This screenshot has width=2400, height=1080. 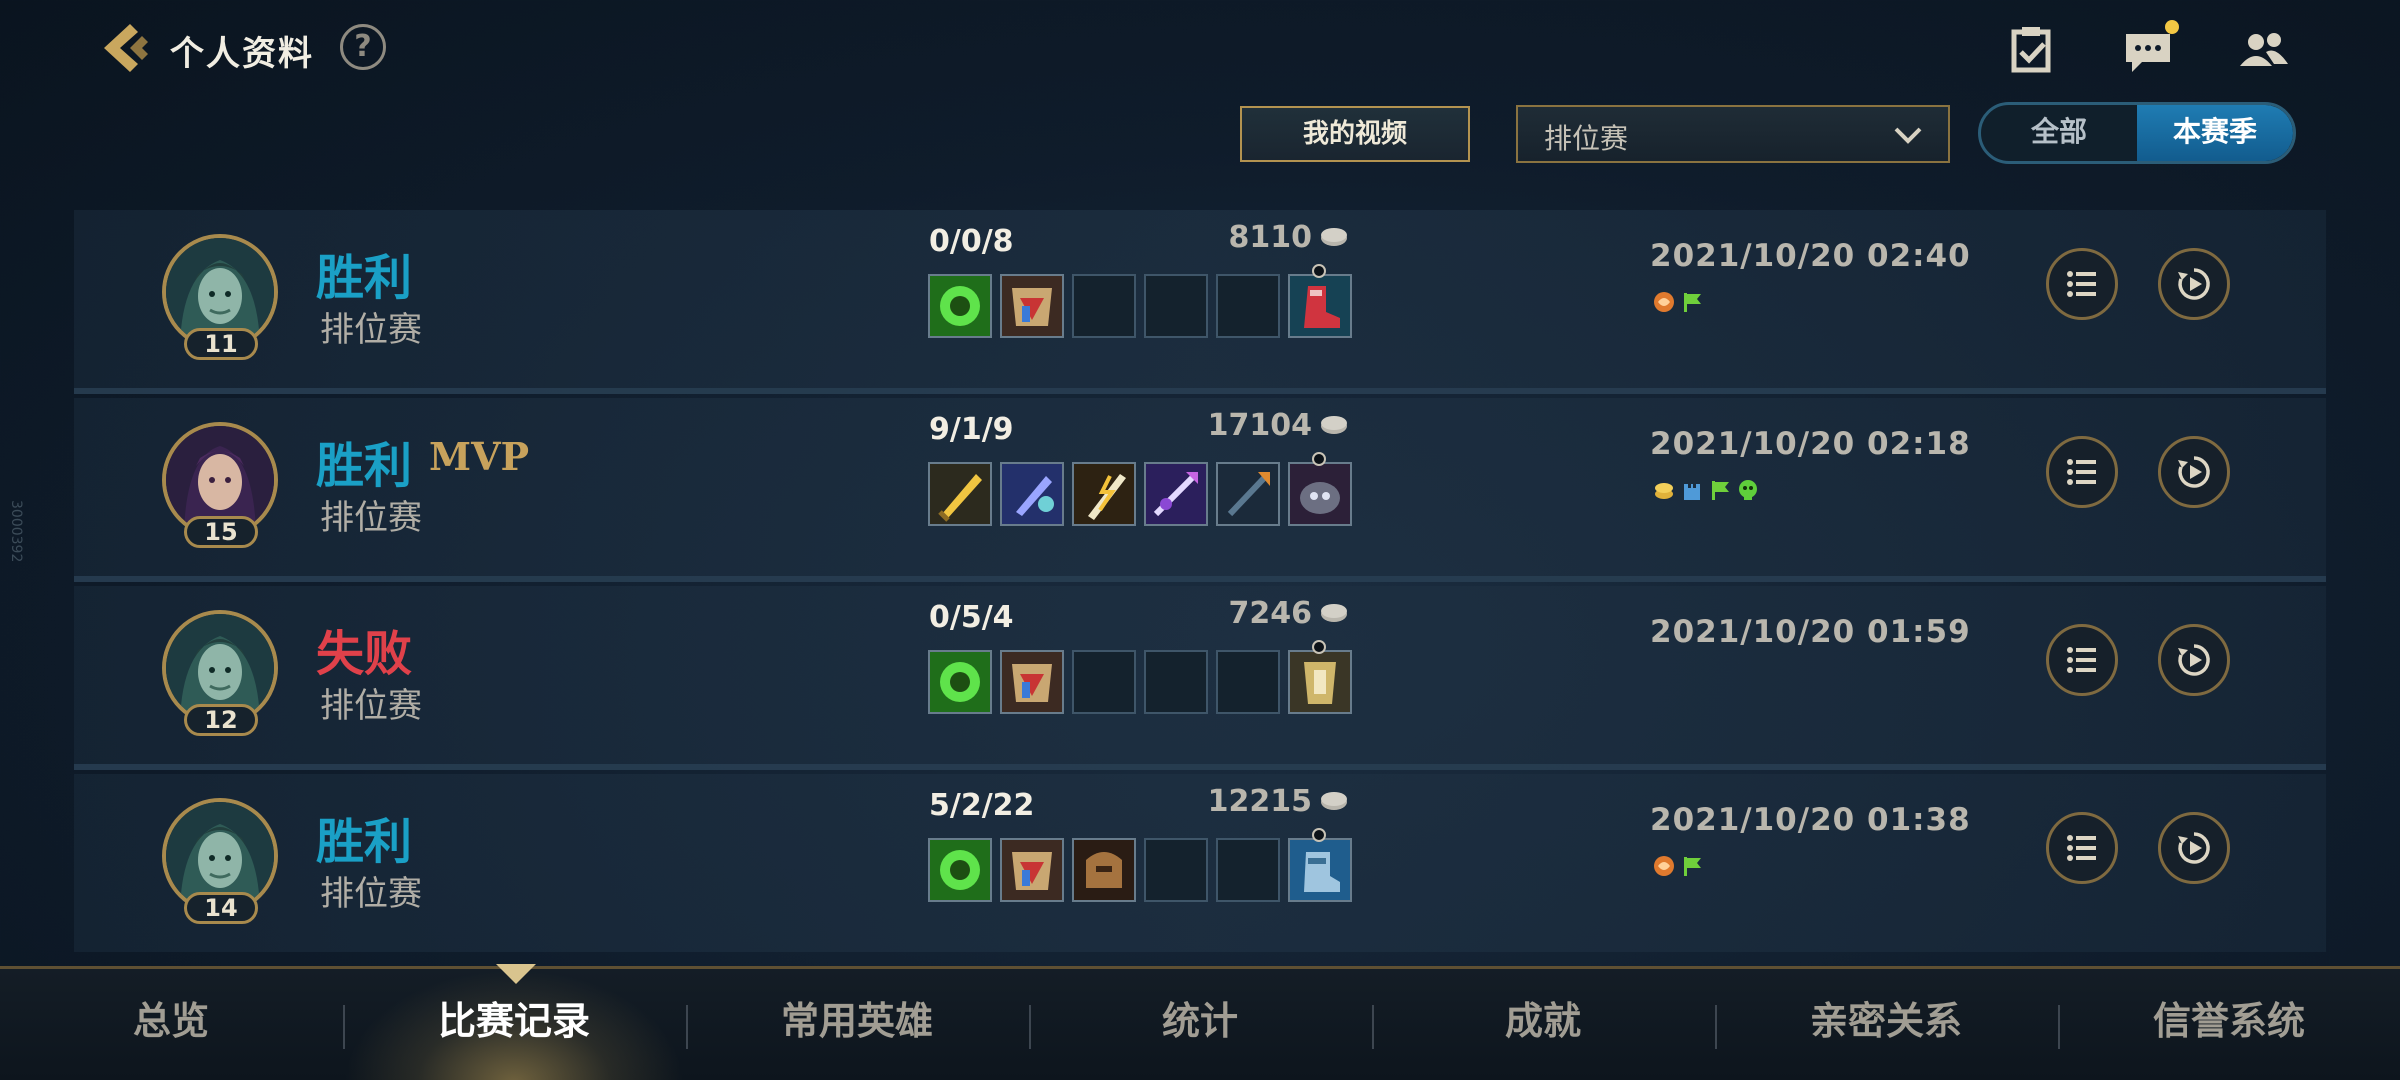 What do you see at coordinates (221, 720) in the screenshot?
I see `champion-level: 12` at bounding box center [221, 720].